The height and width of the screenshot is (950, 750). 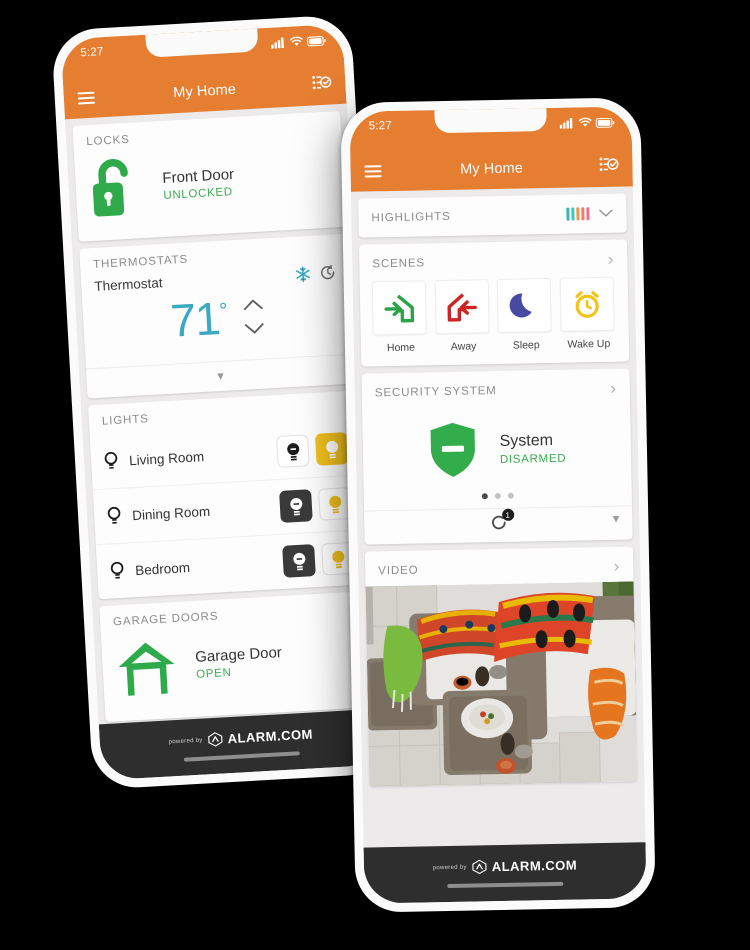 I want to click on scene-label: Sleep, so click(x=526, y=345).